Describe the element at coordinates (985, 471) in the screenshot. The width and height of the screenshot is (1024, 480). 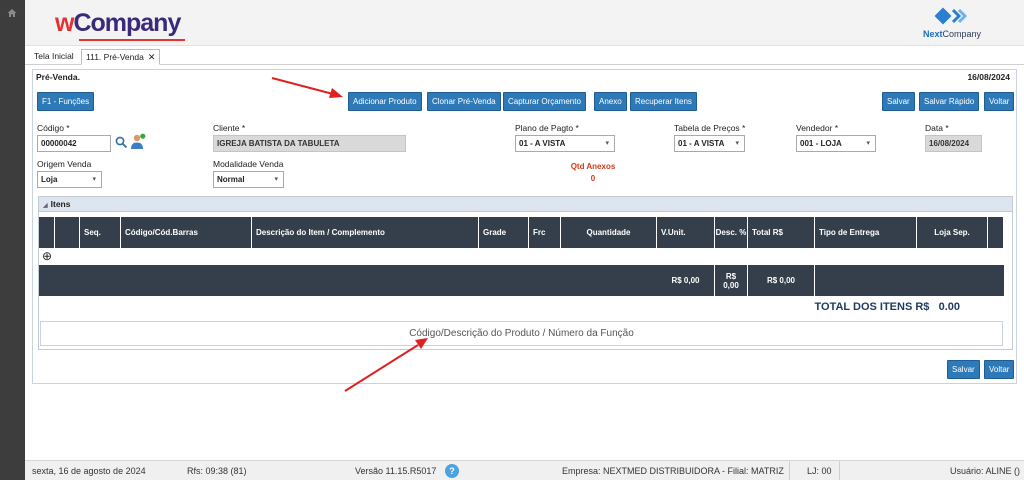
I see `status-user: Usuário: ALINE ()` at that location.